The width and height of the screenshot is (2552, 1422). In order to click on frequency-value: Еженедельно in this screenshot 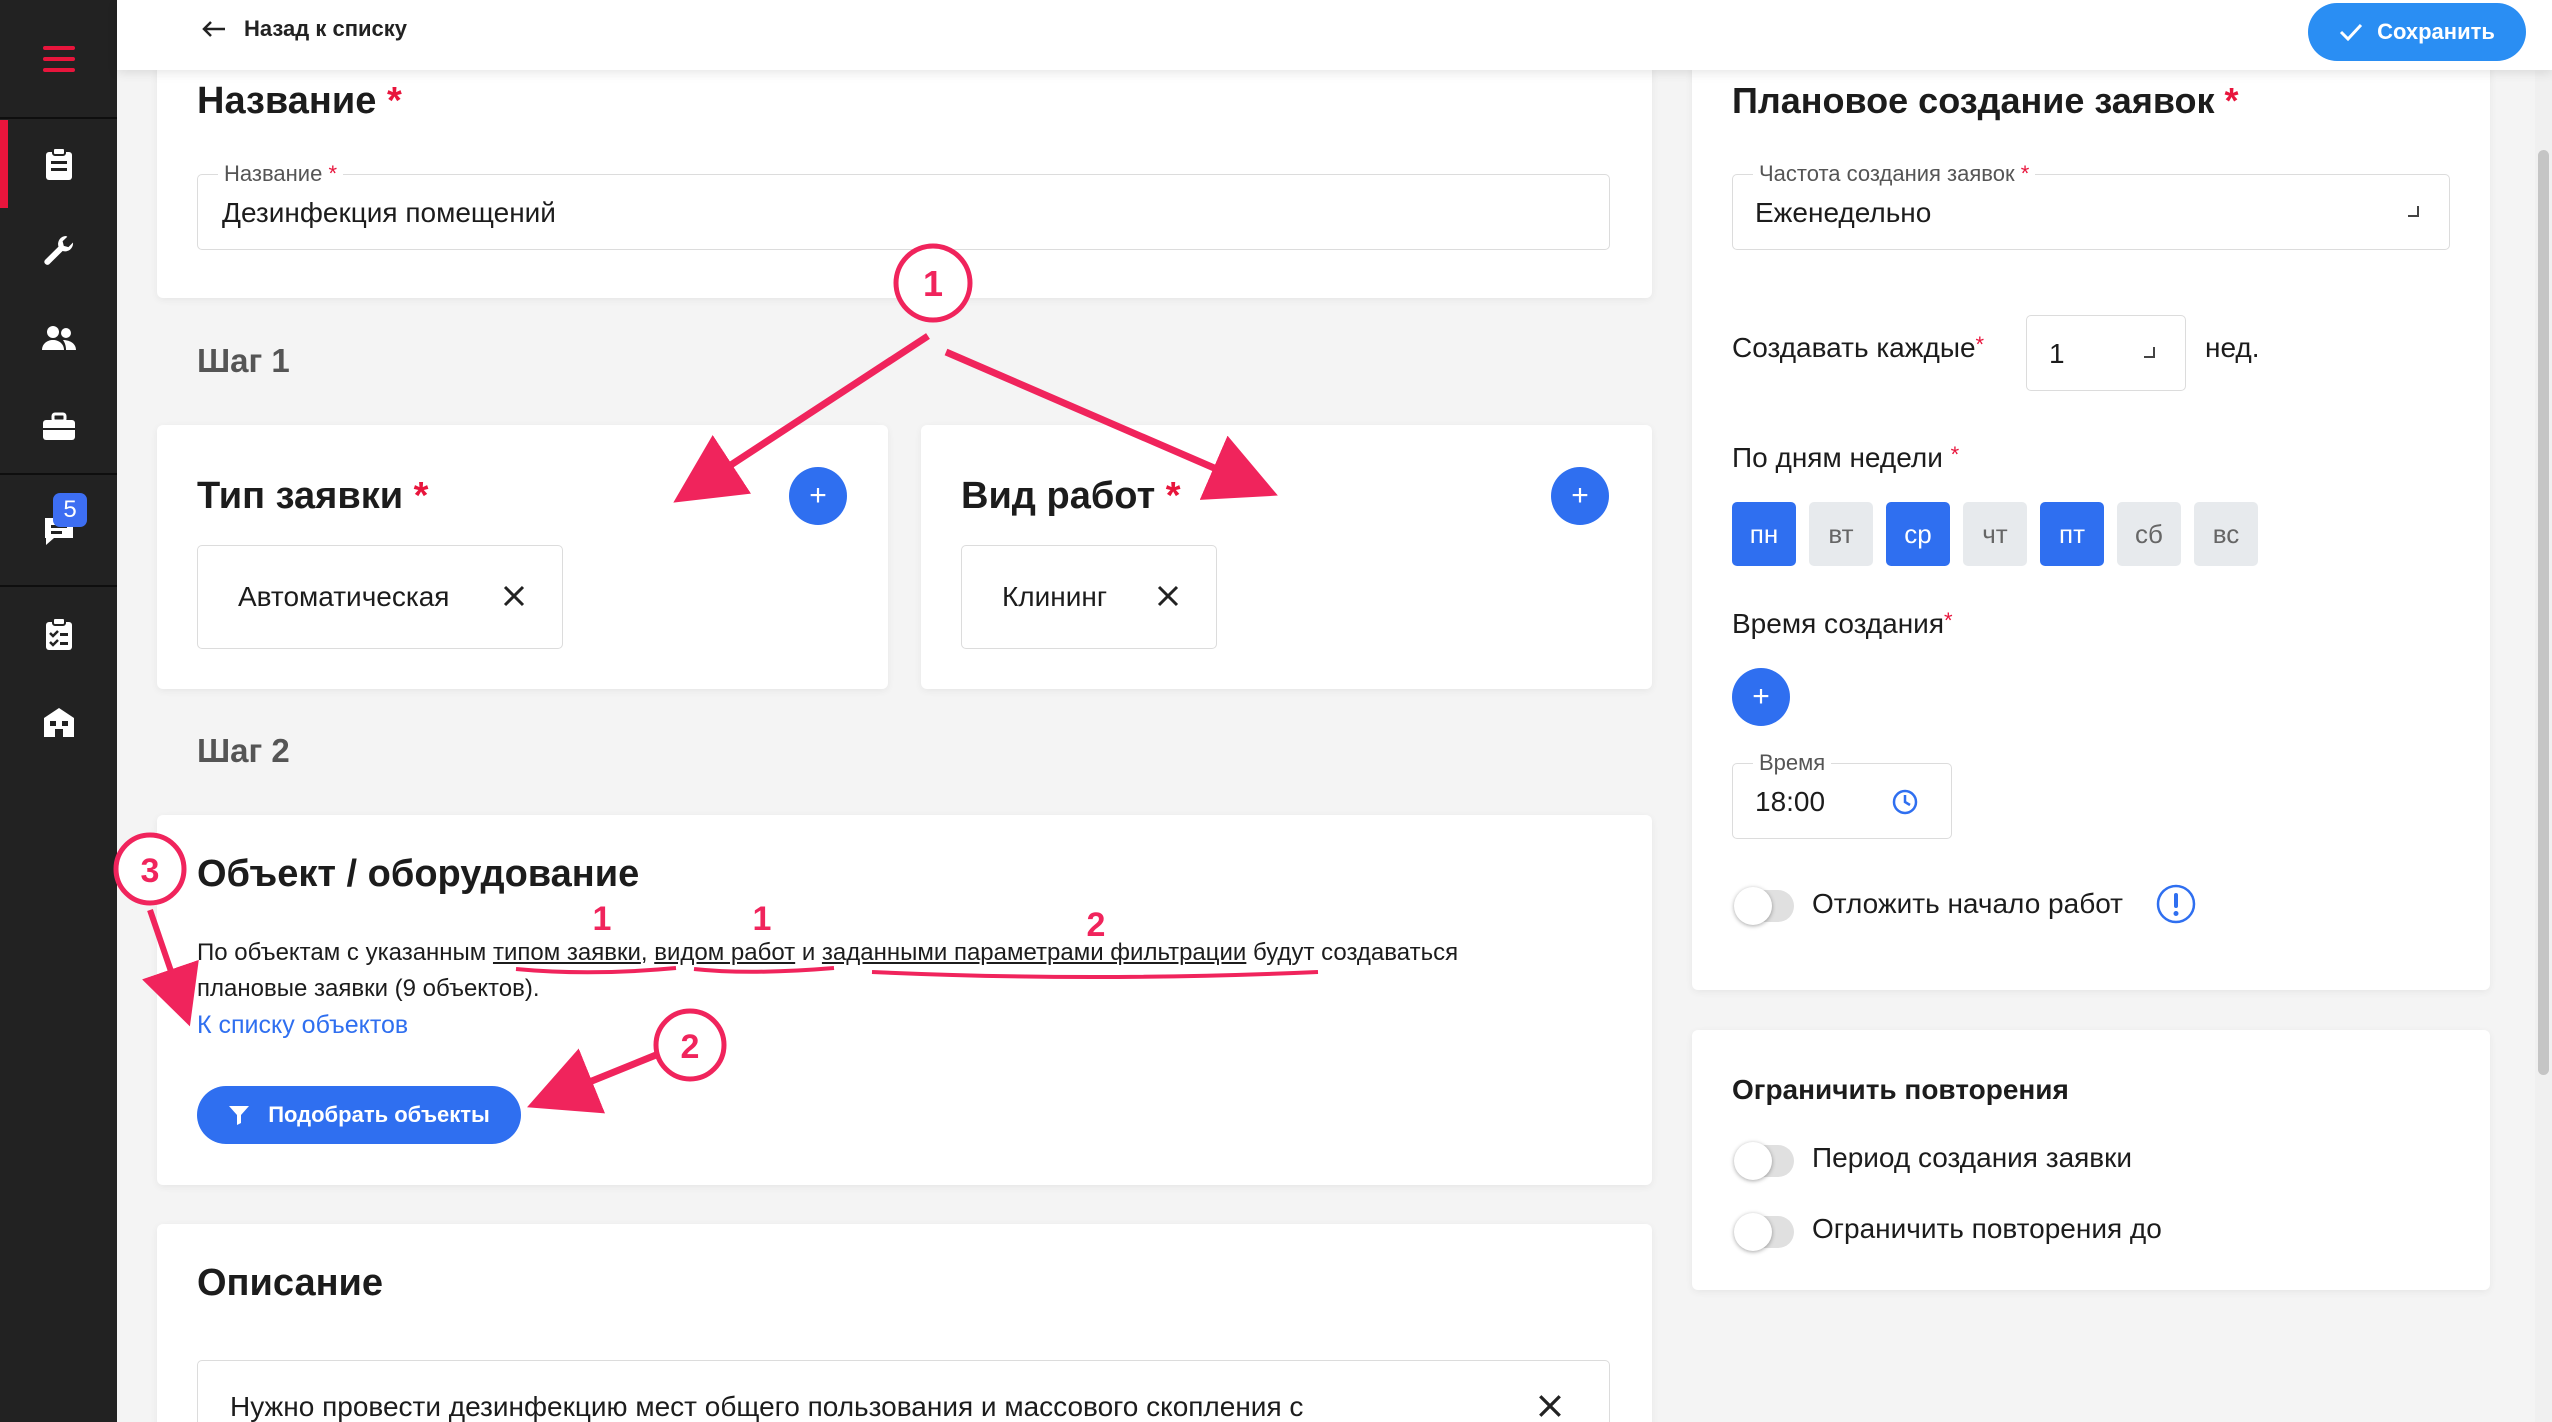, I will do `click(1843, 212)`.